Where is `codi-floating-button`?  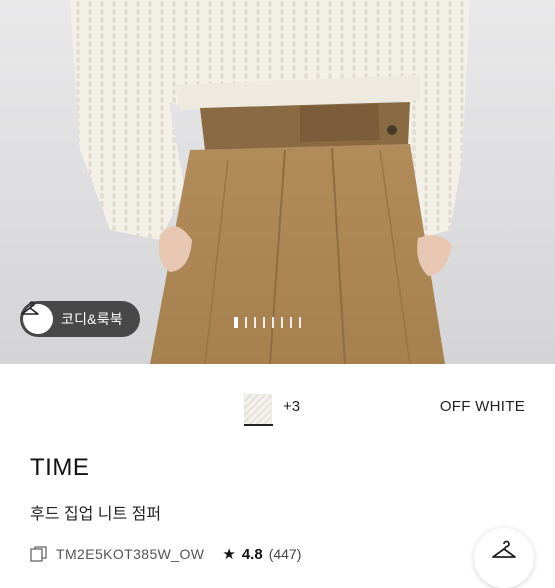 codi-floating-button is located at coordinates (504, 558).